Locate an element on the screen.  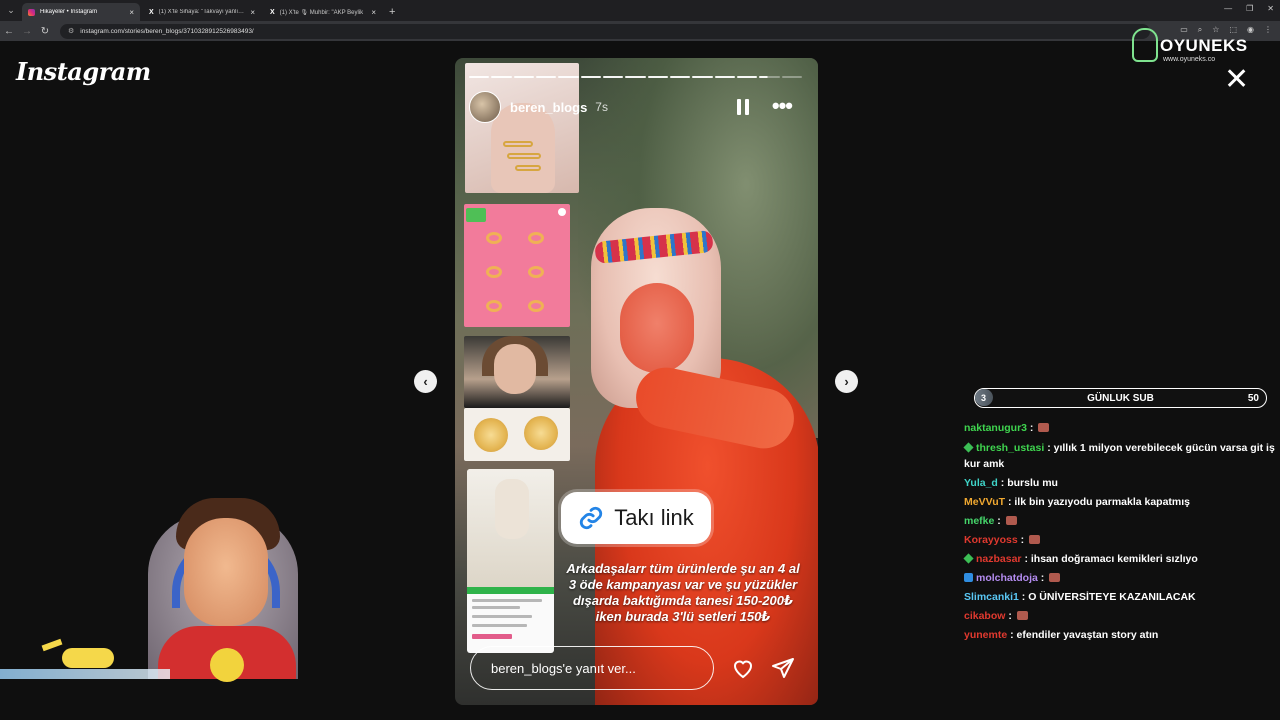
chat-username: Yula_d is located at coordinates (981, 483).